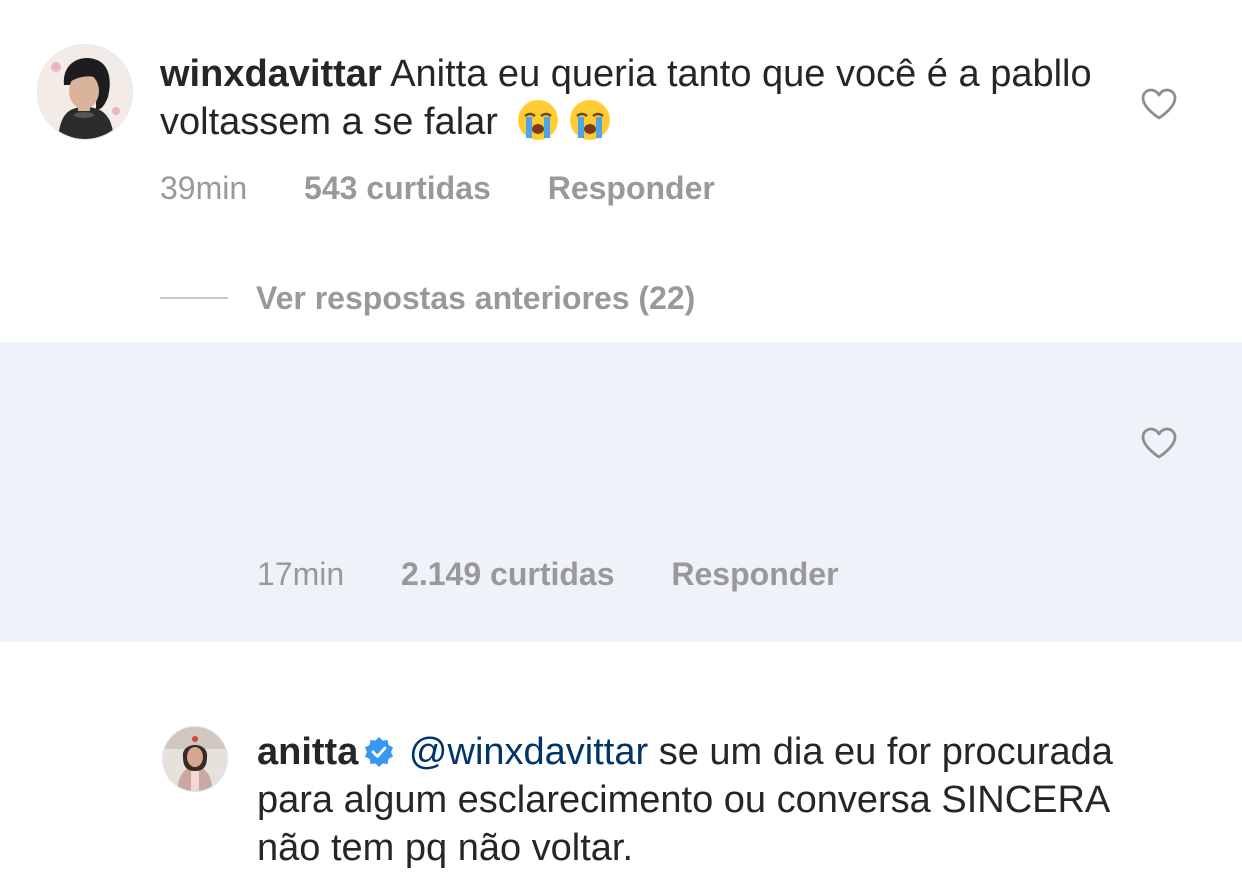 The height and width of the screenshot is (872, 1242). What do you see at coordinates (507, 574) in the screenshot?
I see `comment-likes: 2.149 curtidas` at bounding box center [507, 574].